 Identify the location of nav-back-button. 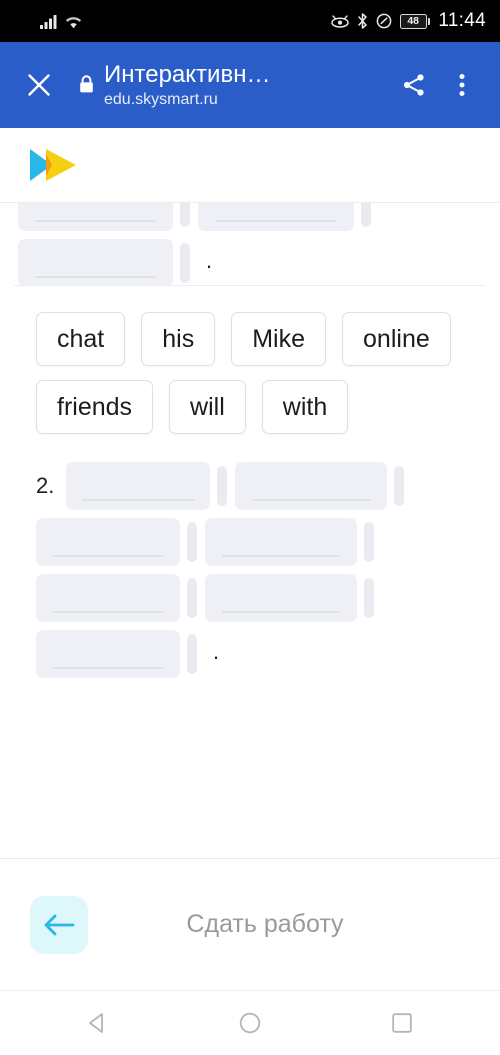
(98, 1023).